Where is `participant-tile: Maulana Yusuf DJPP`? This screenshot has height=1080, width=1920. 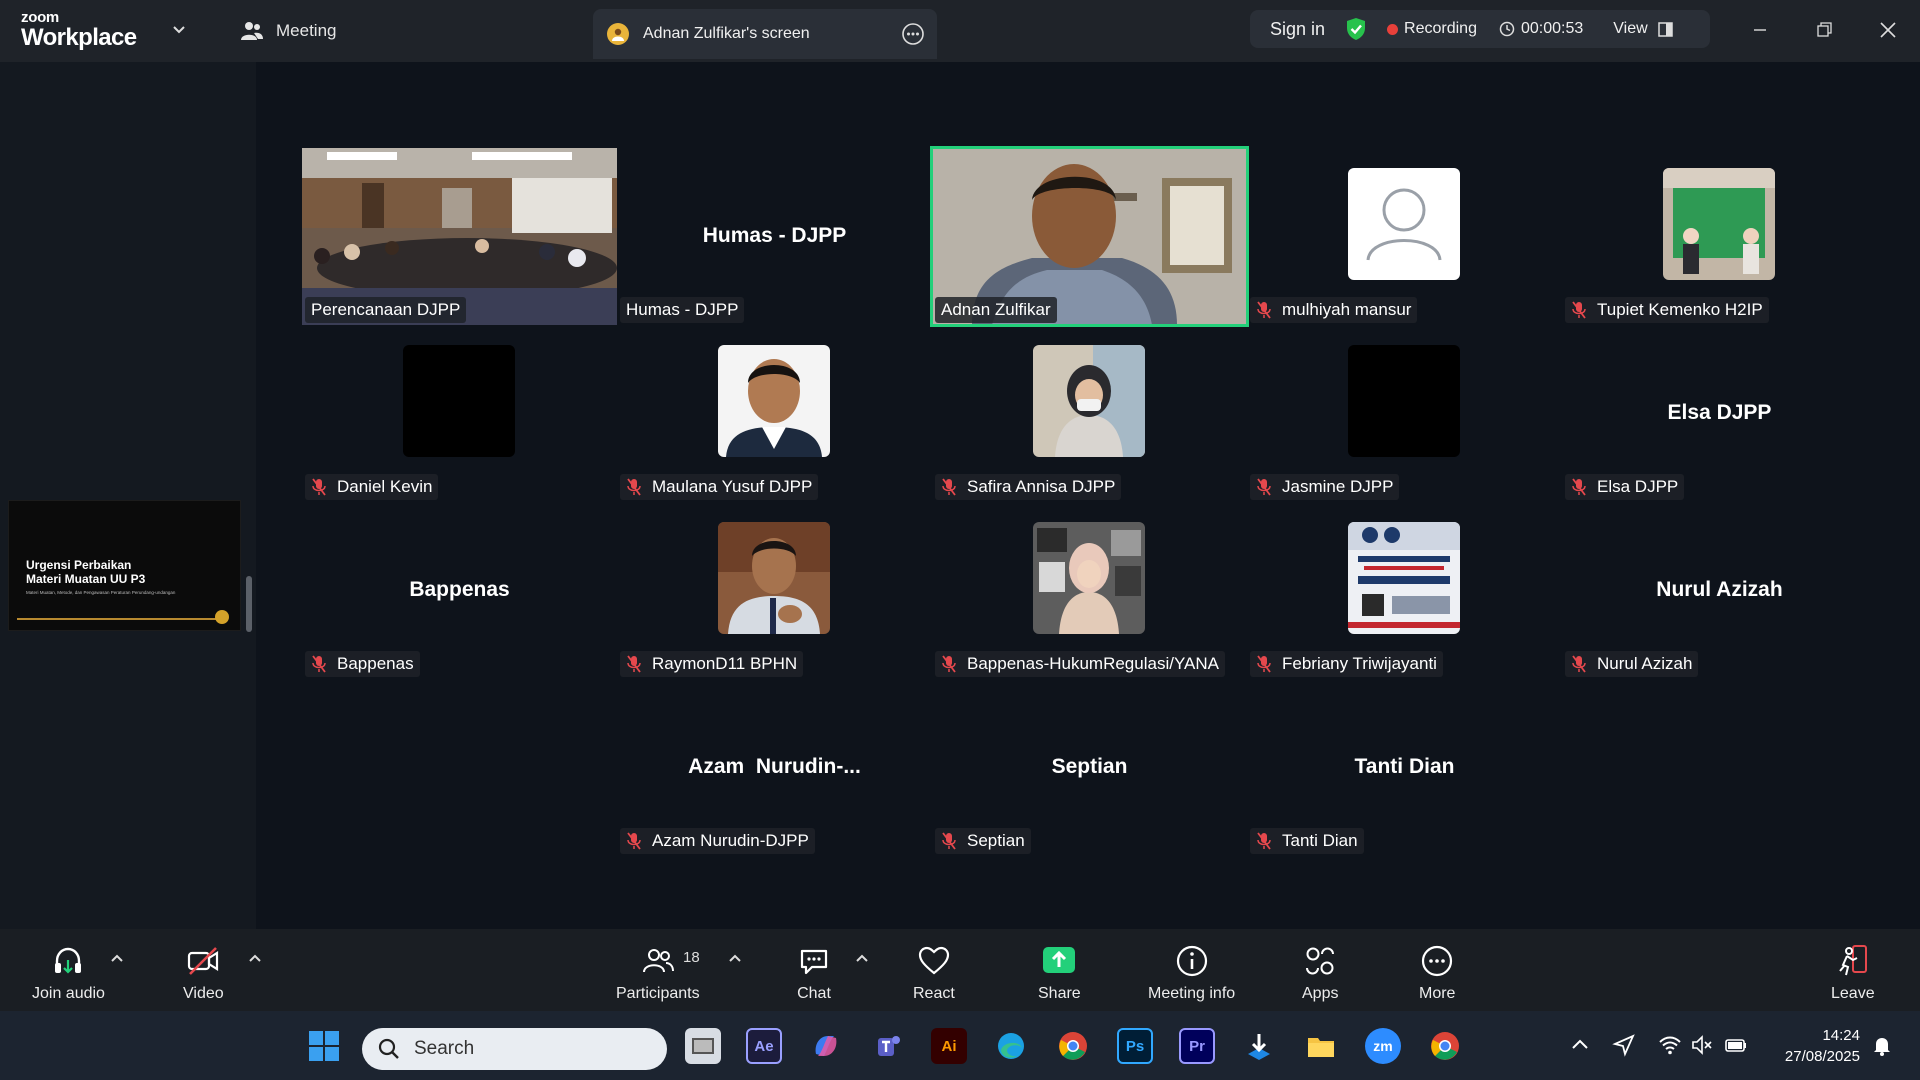 participant-tile: Maulana Yusuf DJPP is located at coordinates (774, 413).